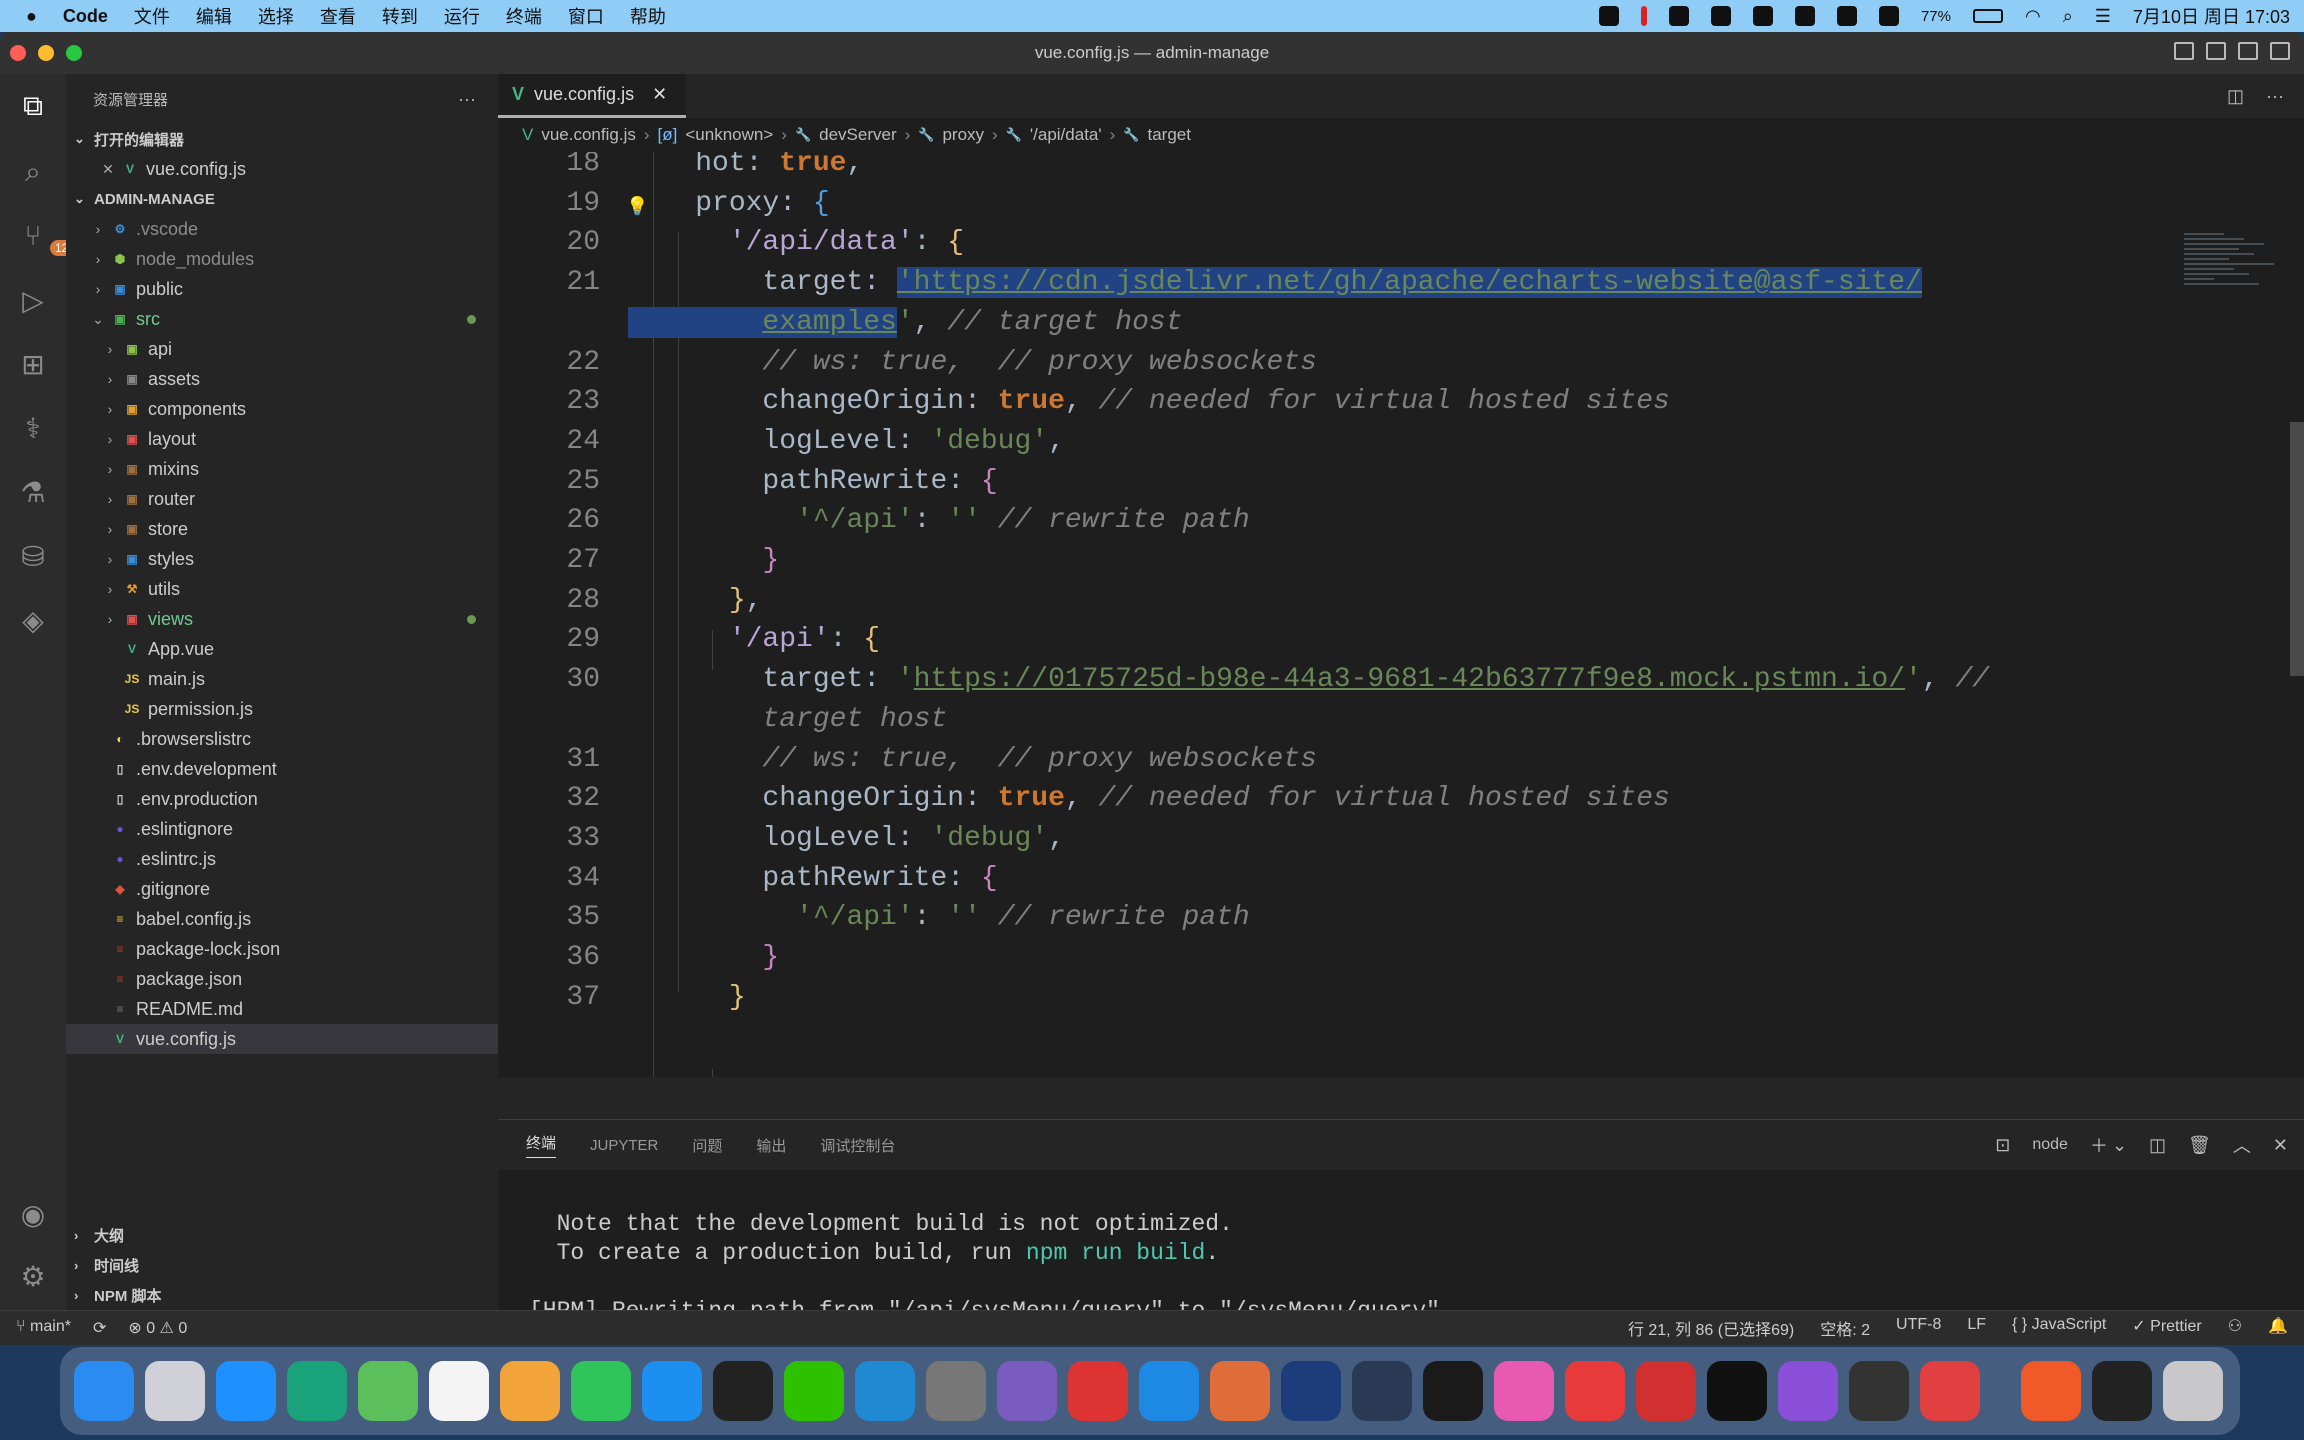  I want to click on dock-wps-icon, so click(1595, 1391).